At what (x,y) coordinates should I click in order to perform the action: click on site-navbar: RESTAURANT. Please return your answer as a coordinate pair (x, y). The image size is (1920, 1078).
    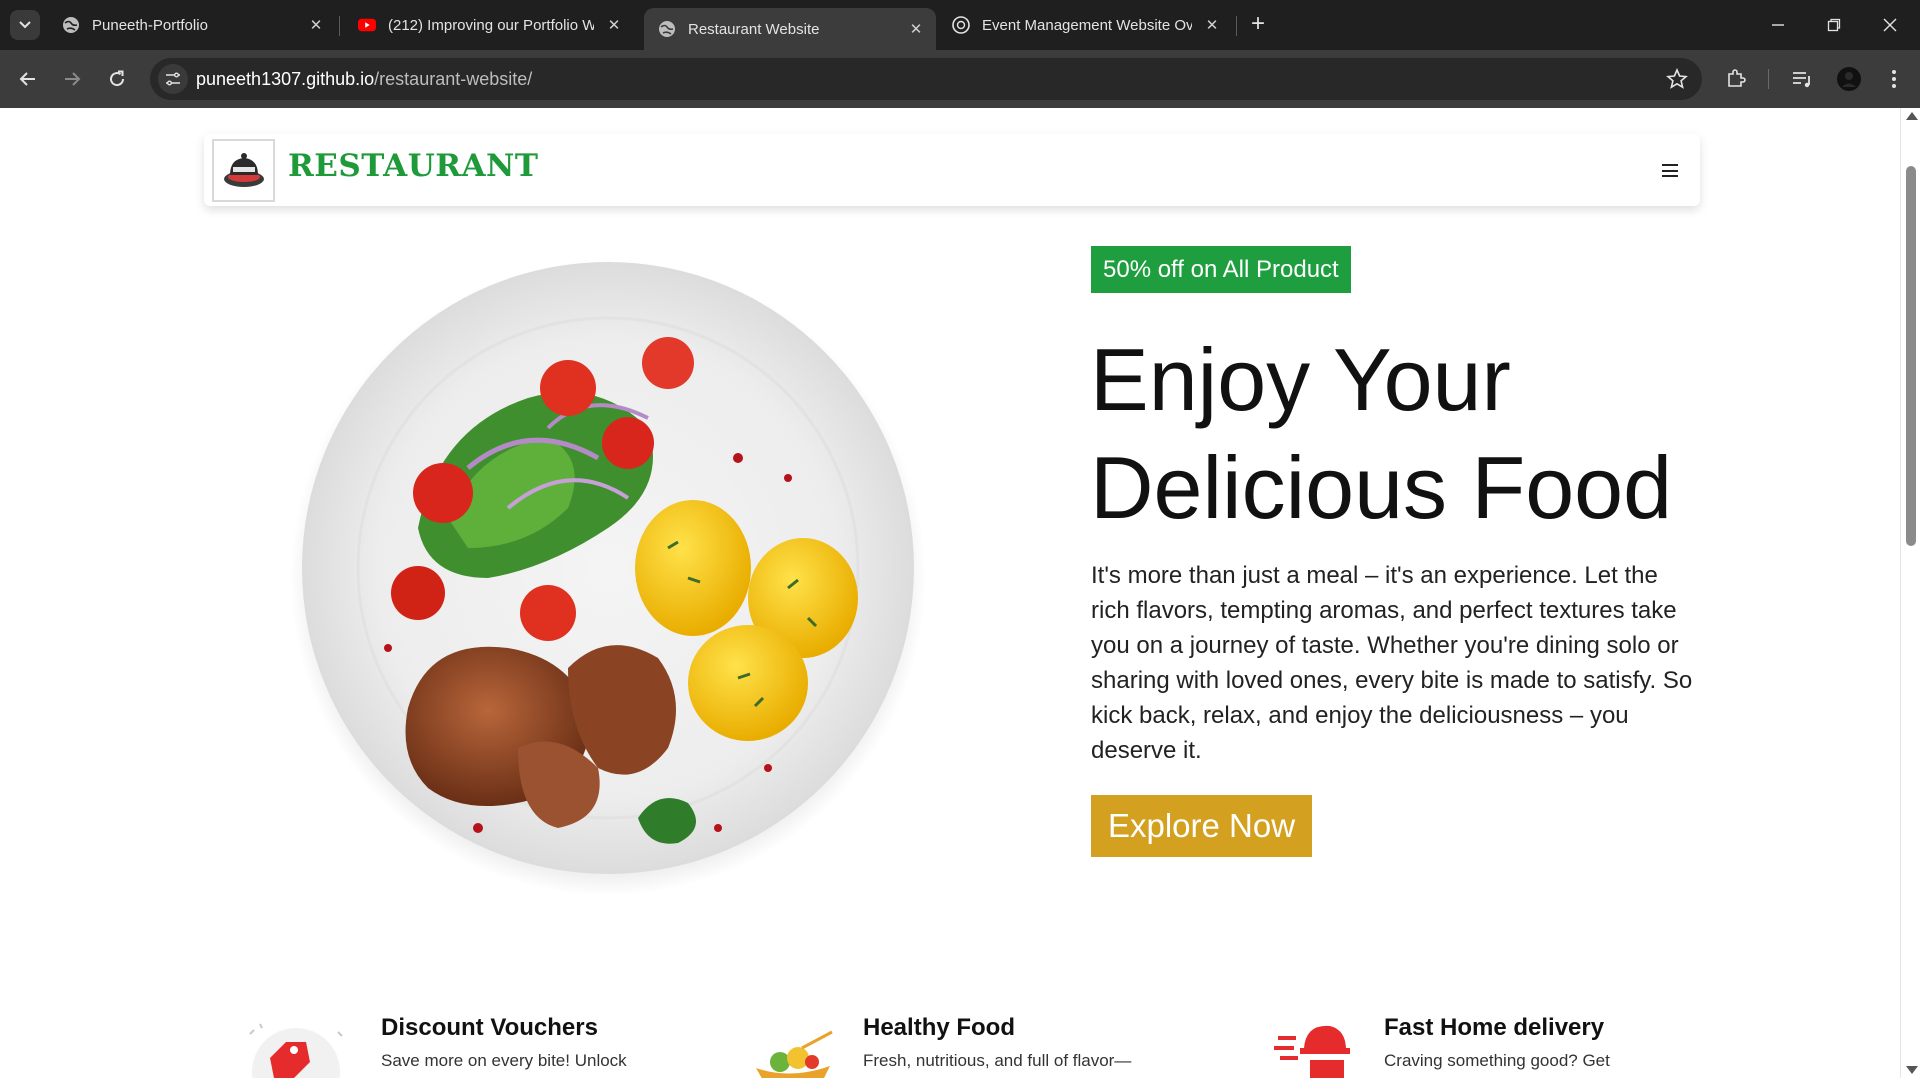
    Looking at the image, I should click on (952, 170).